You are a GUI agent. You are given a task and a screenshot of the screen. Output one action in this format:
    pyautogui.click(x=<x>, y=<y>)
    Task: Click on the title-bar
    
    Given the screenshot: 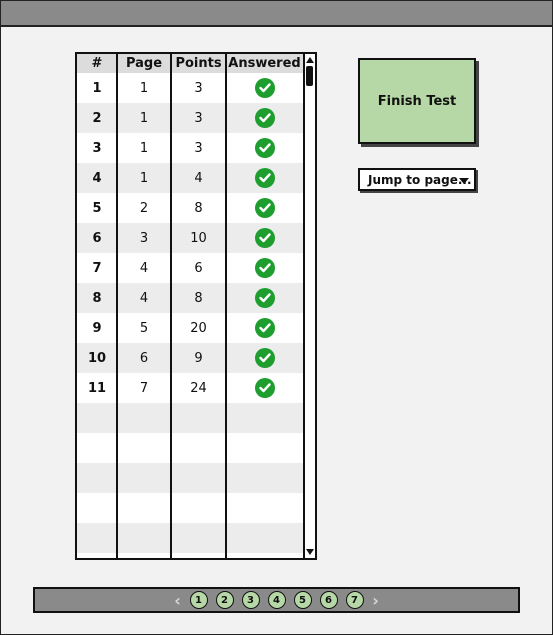 What is the action you would take?
    pyautogui.click(x=276, y=14)
    